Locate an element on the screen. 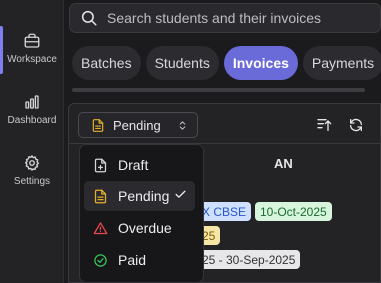 This screenshot has height=283, width=381. file-plus-icon is located at coordinates (100, 165).